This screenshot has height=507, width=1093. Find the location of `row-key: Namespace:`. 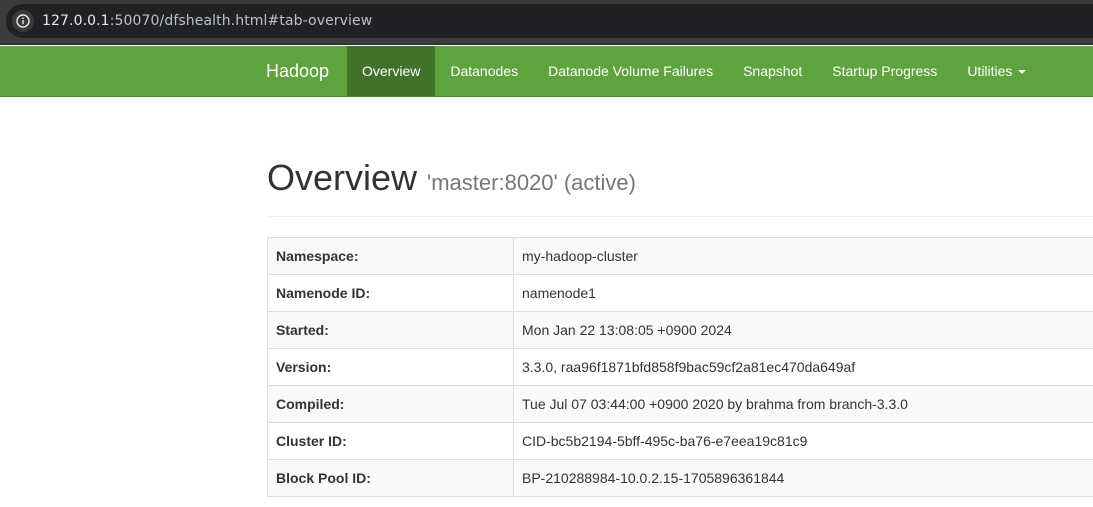

row-key: Namespace: is located at coordinates (390, 256).